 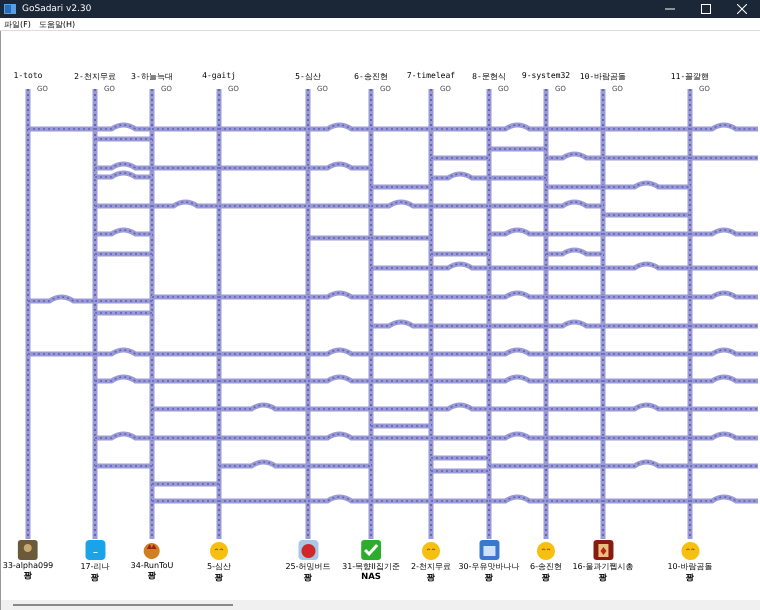 What do you see at coordinates (152, 565) in the screenshot?
I see `result-name: 34-RunToU` at bounding box center [152, 565].